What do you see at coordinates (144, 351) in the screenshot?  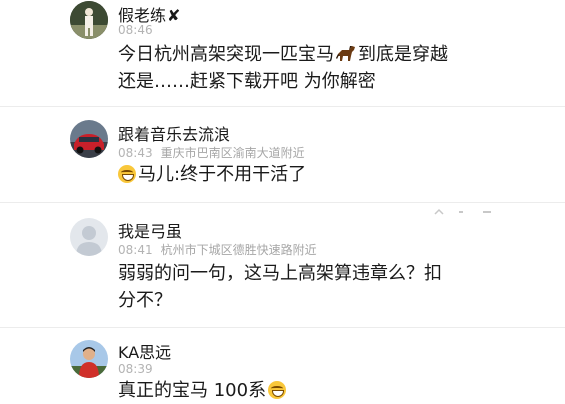 I see `username: KA思远` at bounding box center [144, 351].